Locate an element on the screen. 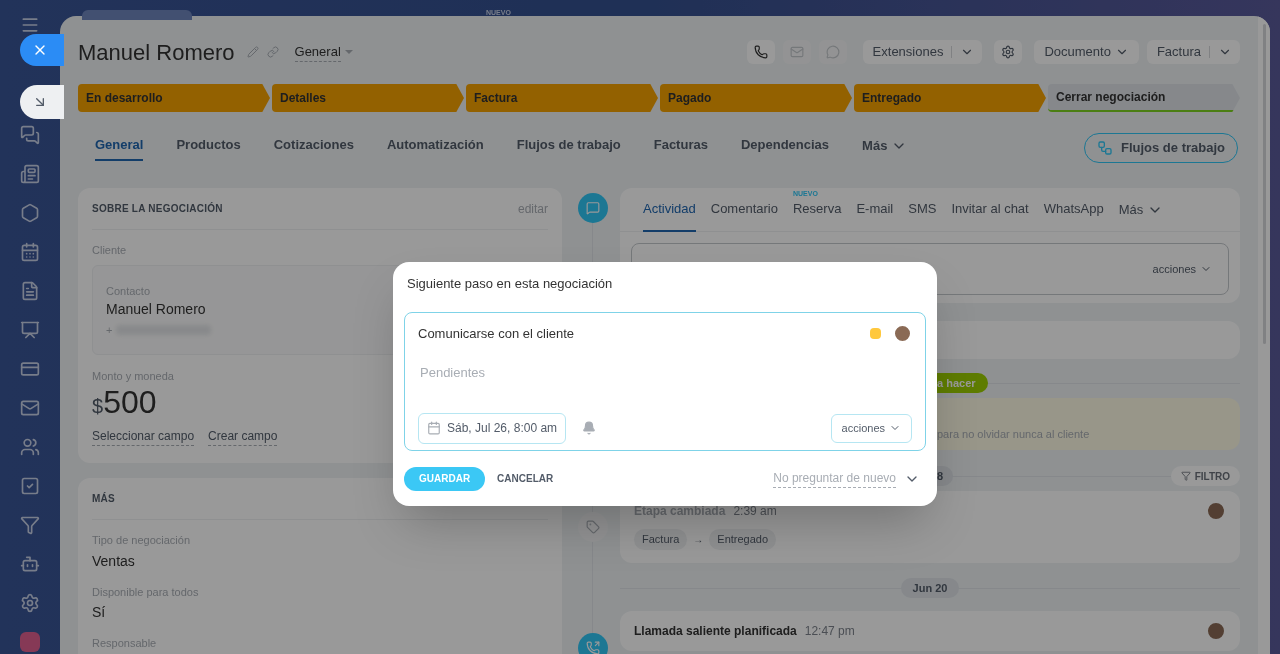 The height and width of the screenshot is (654, 1280). robot-icon is located at coordinates (30, 564).